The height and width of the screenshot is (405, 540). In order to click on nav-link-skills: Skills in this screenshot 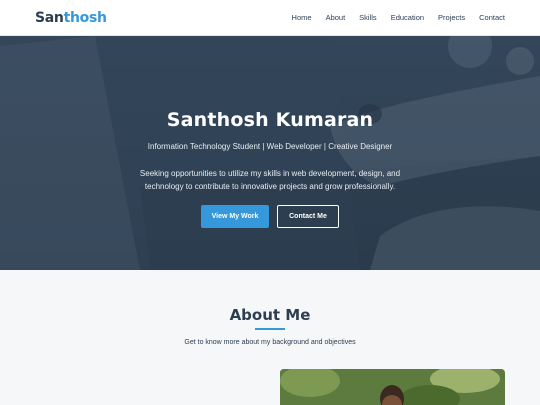, I will do `click(368, 17)`.